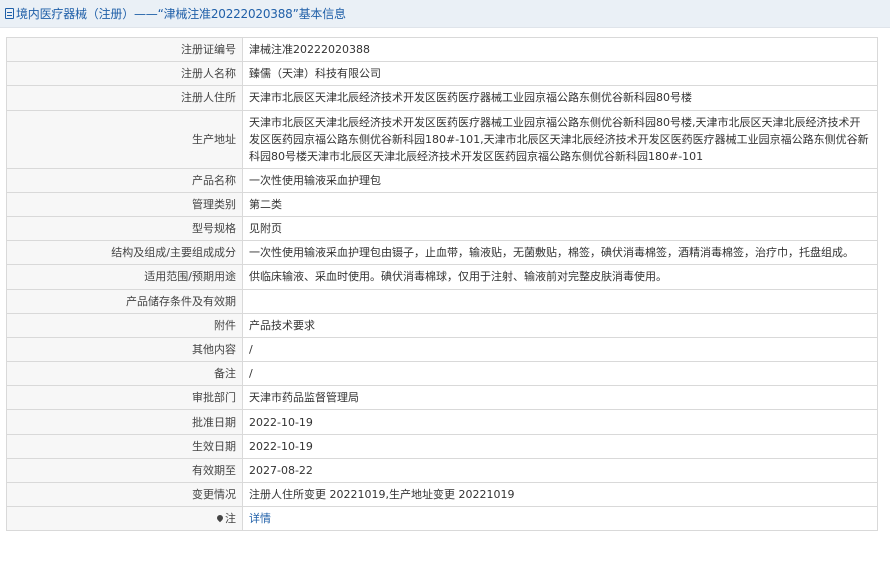  Describe the element at coordinates (560, 519) in the screenshot. I see `value-note: 详情` at that location.